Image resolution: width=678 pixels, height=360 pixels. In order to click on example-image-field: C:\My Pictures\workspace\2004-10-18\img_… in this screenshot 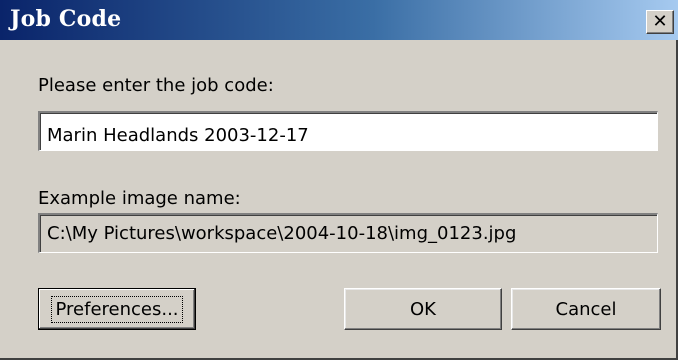, I will do `click(348, 233)`.